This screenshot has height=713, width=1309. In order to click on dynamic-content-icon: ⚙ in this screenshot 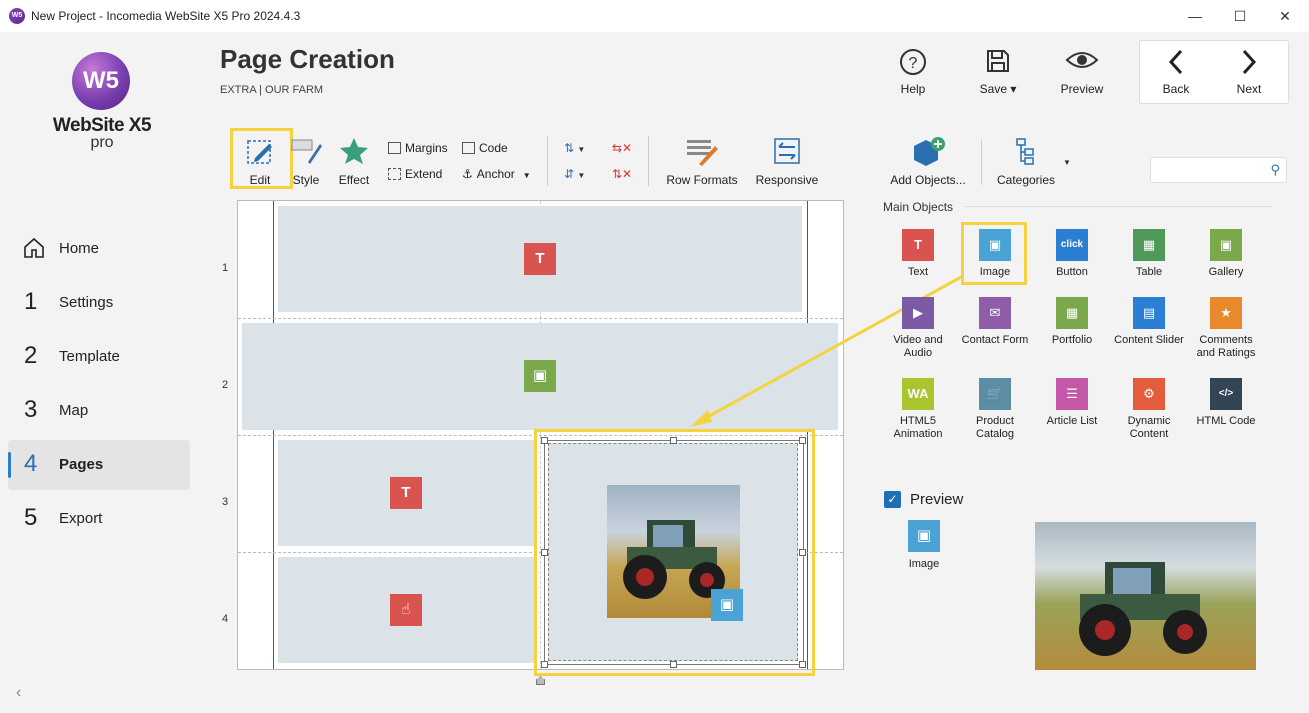, I will do `click(1149, 394)`.